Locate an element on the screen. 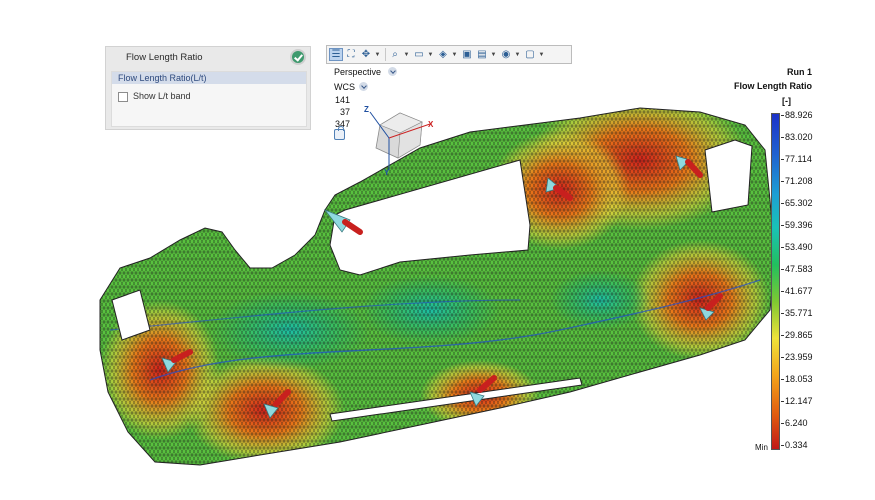 The image size is (875, 500). label-icon: ▤ is located at coordinates (482, 54).